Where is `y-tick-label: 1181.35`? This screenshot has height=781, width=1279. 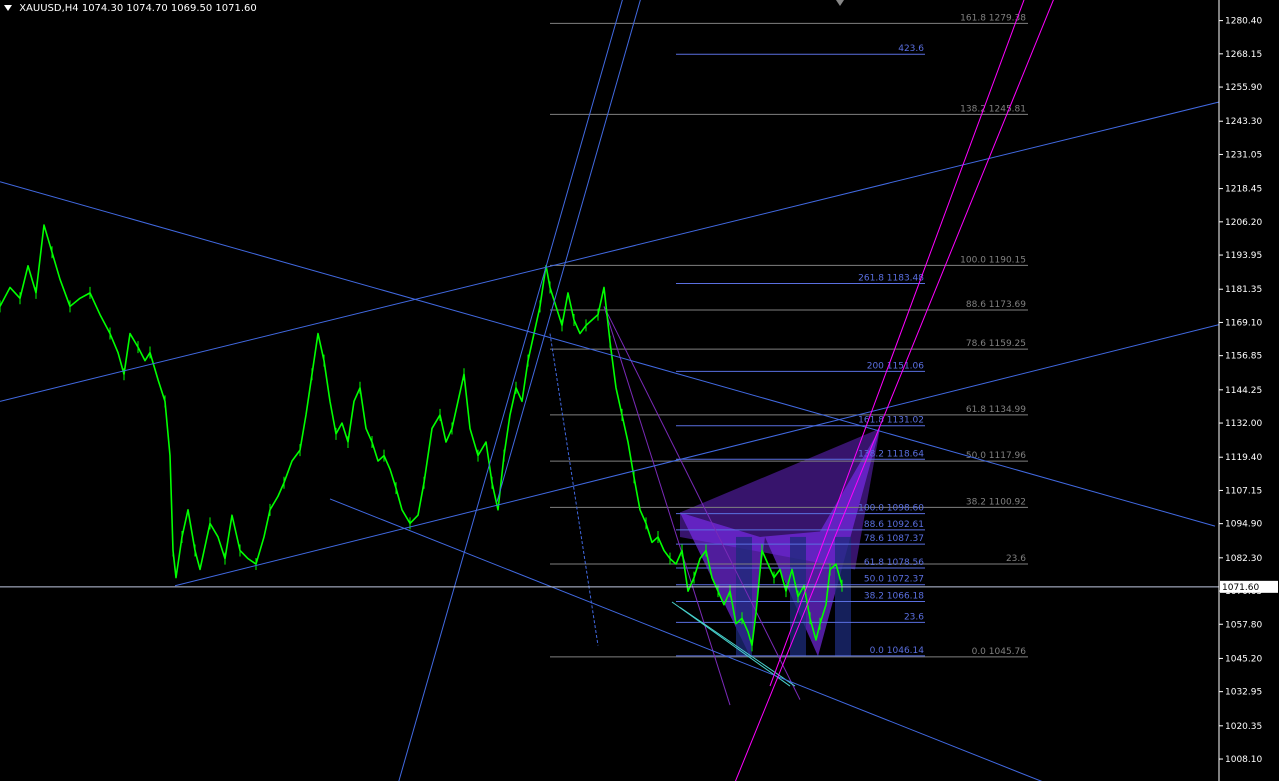
y-tick-label: 1181.35 is located at coordinates (1243, 290).